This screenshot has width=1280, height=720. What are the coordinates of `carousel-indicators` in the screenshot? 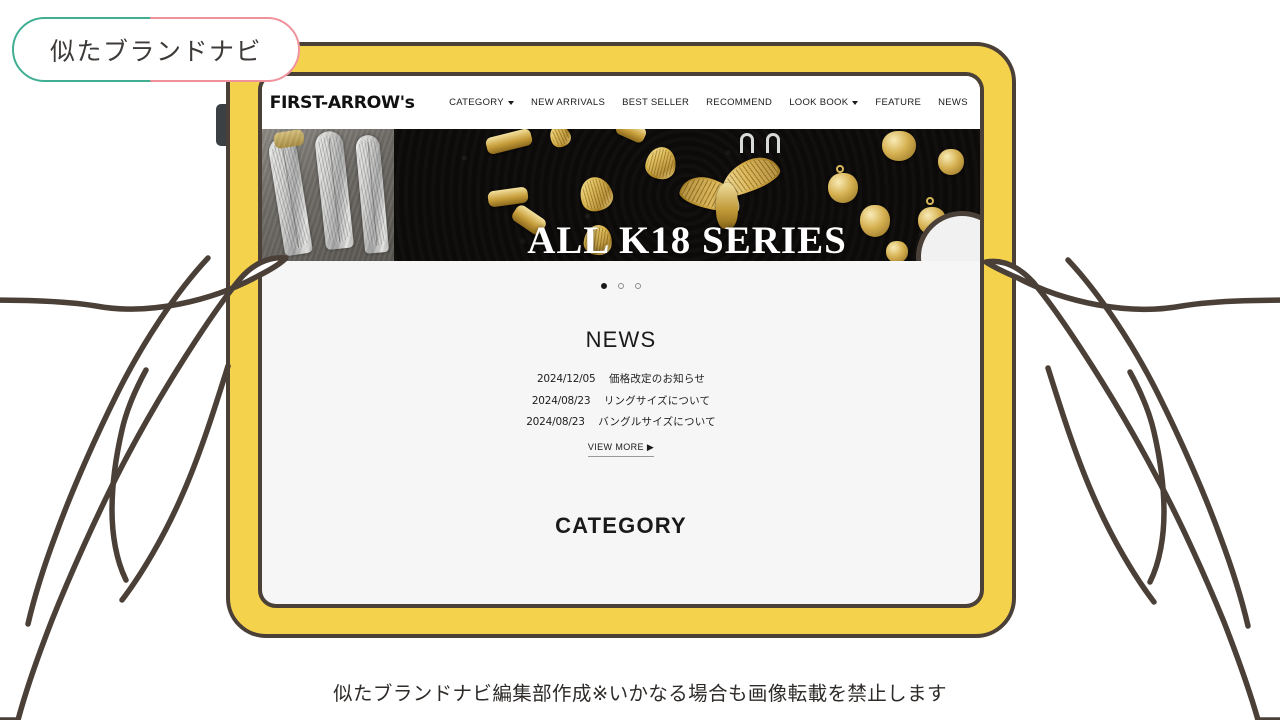 It's located at (621, 275).